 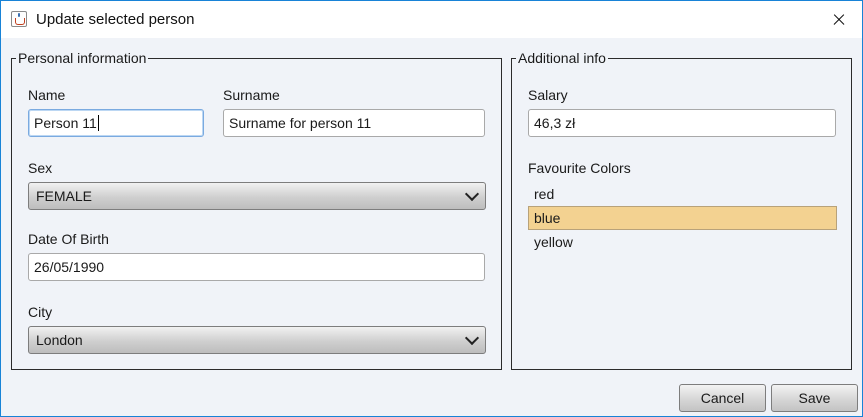 What do you see at coordinates (682, 194) in the screenshot?
I see `color-item-red: red` at bounding box center [682, 194].